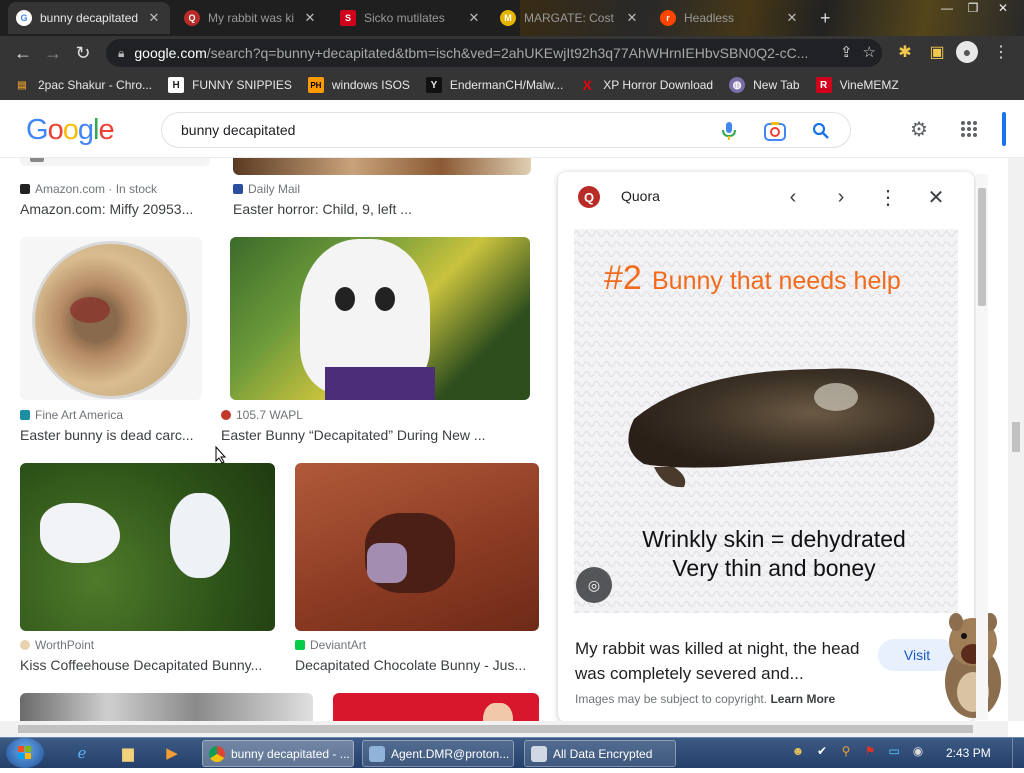 This screenshot has width=1024, height=773. I want to click on tray-app-icon: ☻, so click(798, 751).